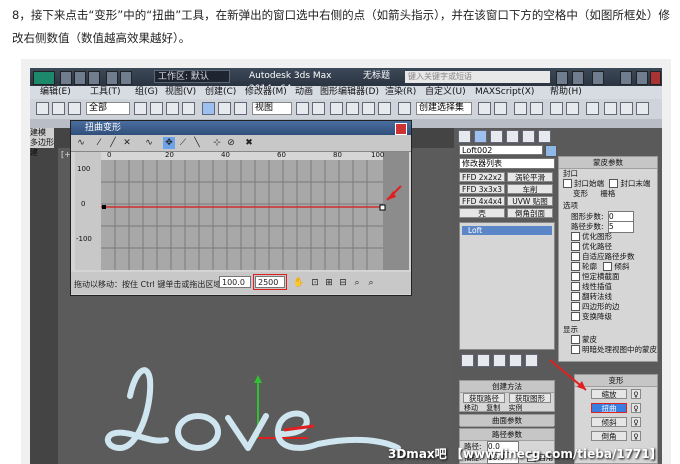 The width and height of the screenshot is (680, 464). What do you see at coordinates (530, 177) in the screenshot?
I see `modifier-button: 涡轮平滑` at bounding box center [530, 177].